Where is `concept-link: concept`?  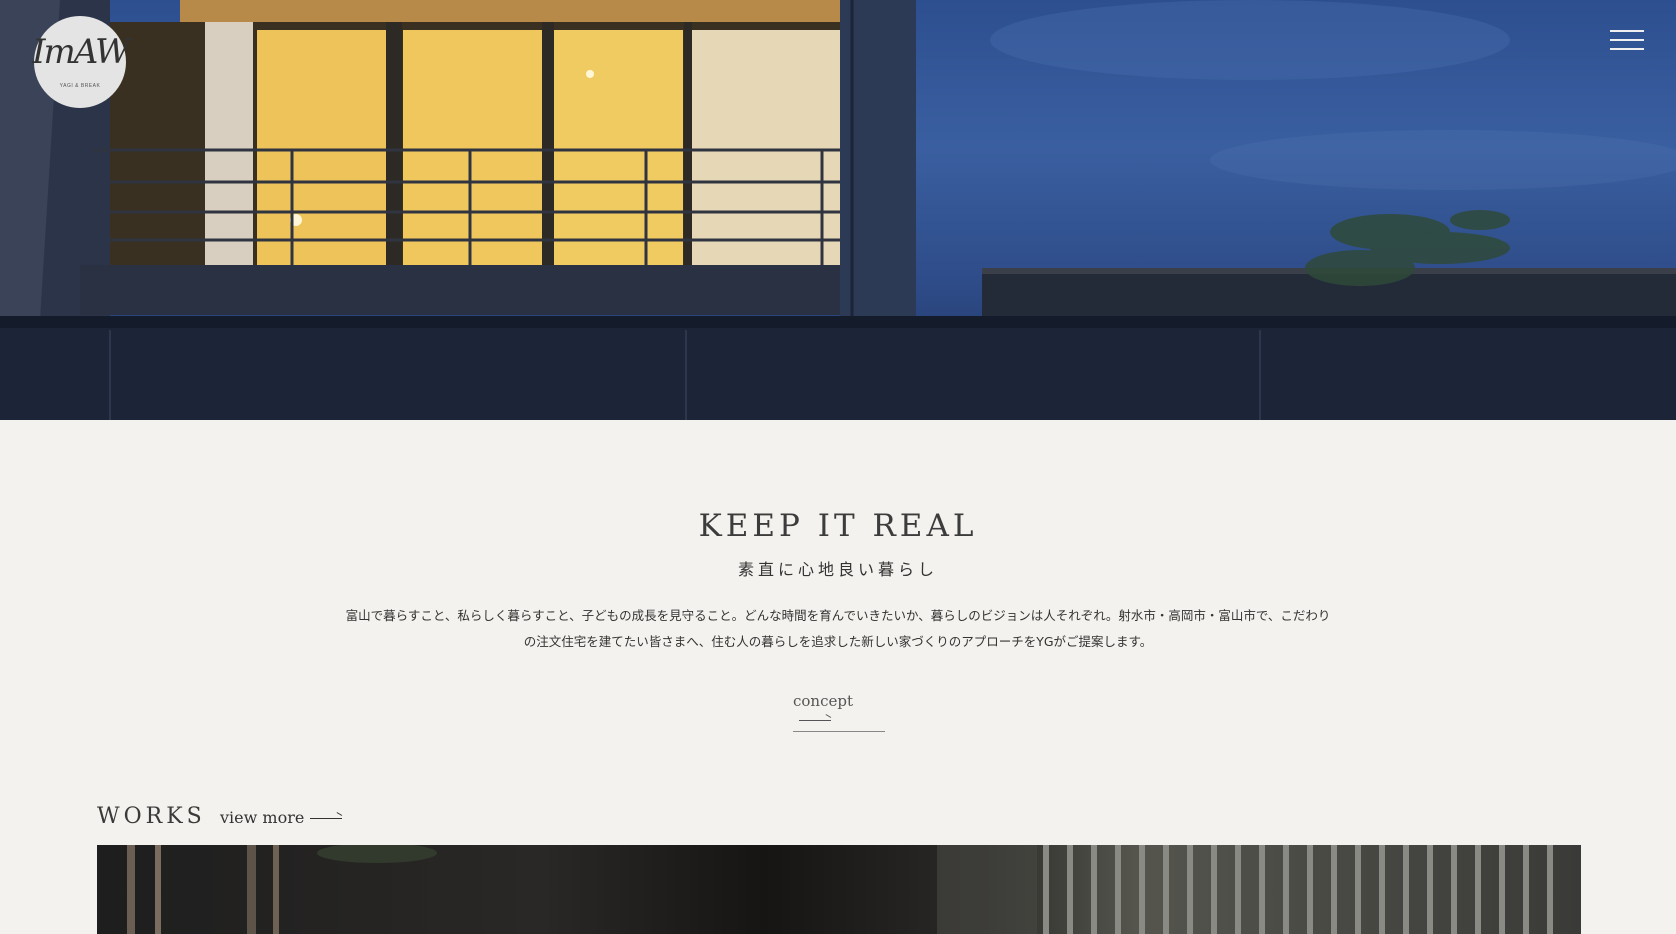 concept-link: concept is located at coordinates (839, 712).